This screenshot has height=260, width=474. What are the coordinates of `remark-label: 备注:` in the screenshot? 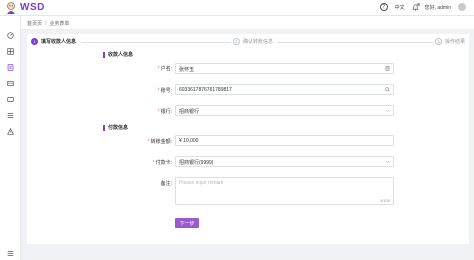 It's located at (166, 184).